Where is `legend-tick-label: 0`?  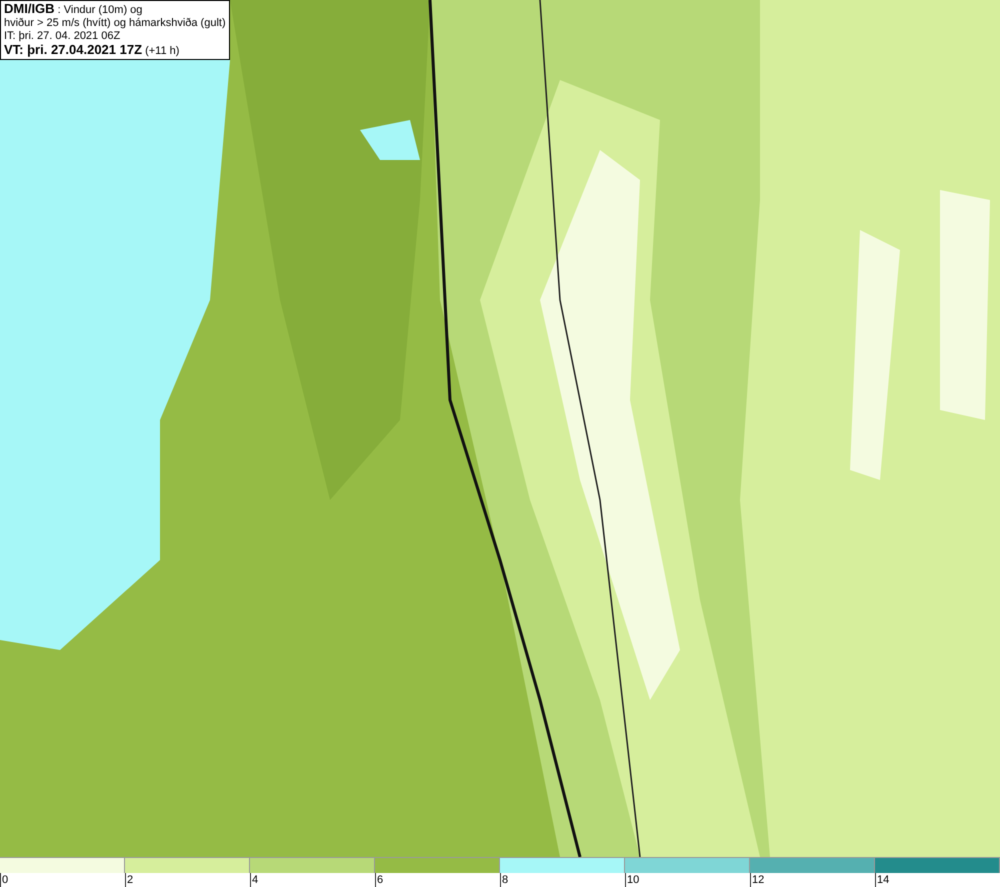
legend-tick-label: 0 is located at coordinates (62, 880).